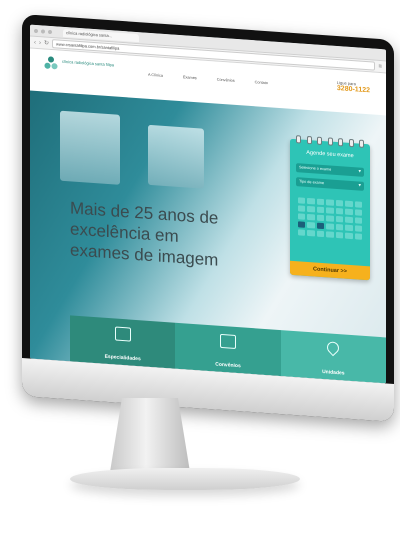 This screenshot has width=400, height=551. What do you see at coordinates (88, 63) in the screenshot?
I see `logo-text: clínica radiológica santa filipa` at bounding box center [88, 63].